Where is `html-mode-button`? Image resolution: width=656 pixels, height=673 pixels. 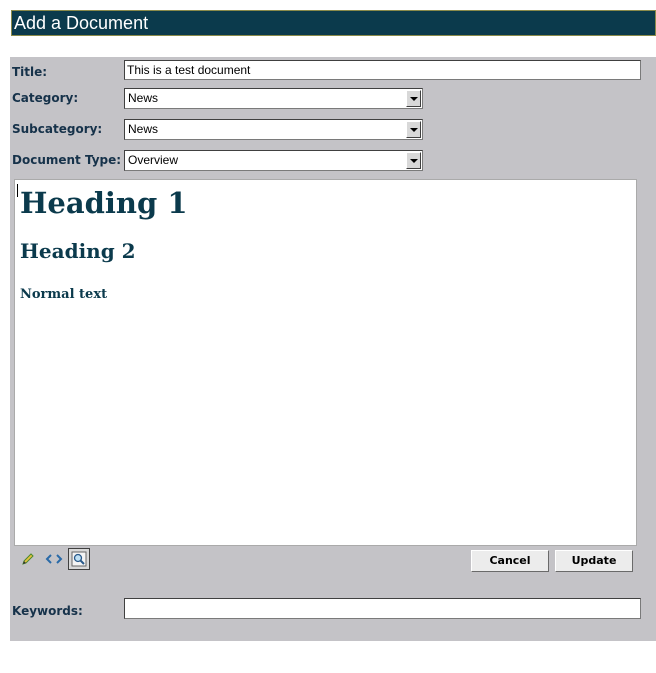
html-mode-button is located at coordinates (54, 559).